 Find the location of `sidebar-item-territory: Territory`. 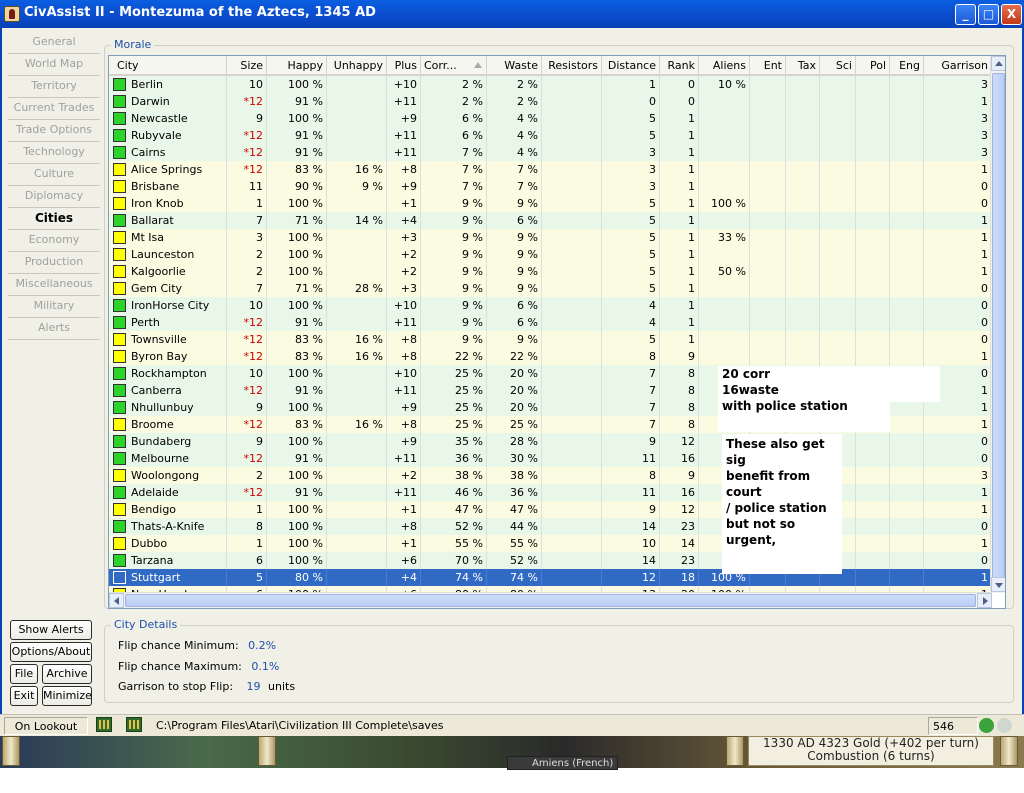

sidebar-item-territory: Territory is located at coordinates (54, 87).